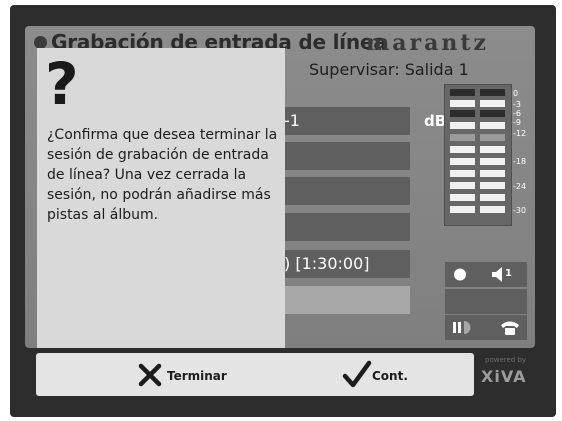 The height and width of the screenshot is (421, 562). I want to click on button-bar: Terminar Cont., so click(255, 374).